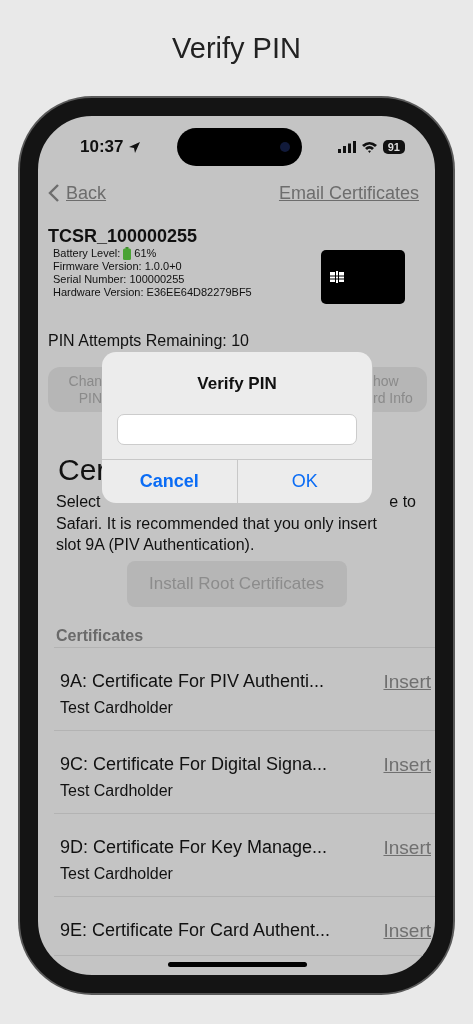 The image size is (473, 1024). Describe the element at coordinates (152, 292) in the screenshot. I see `device-info-line: Hardware Version: E36EE64D82279BF5` at that location.